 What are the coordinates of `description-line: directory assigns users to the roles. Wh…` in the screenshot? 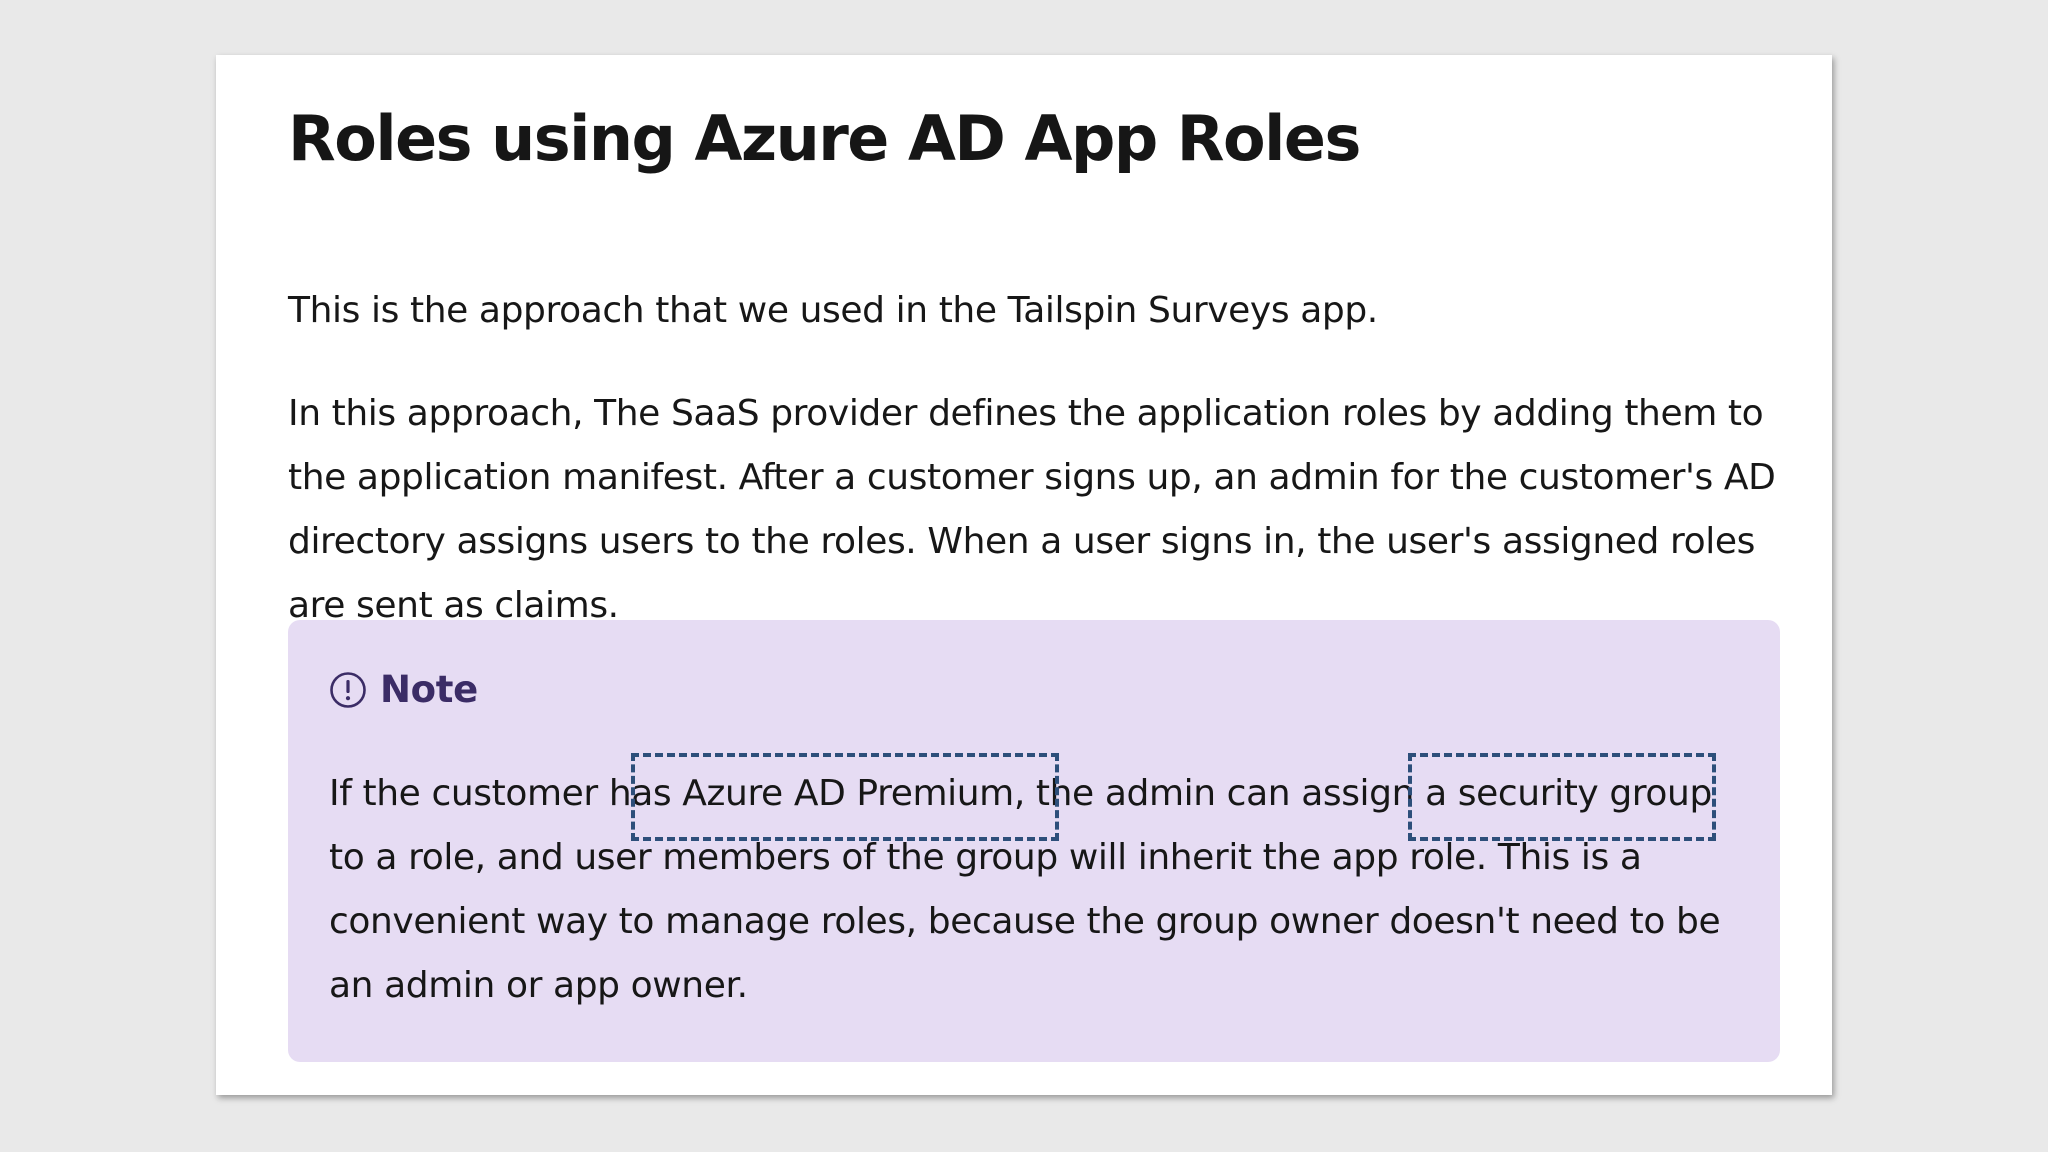 It's located at (1021, 541).